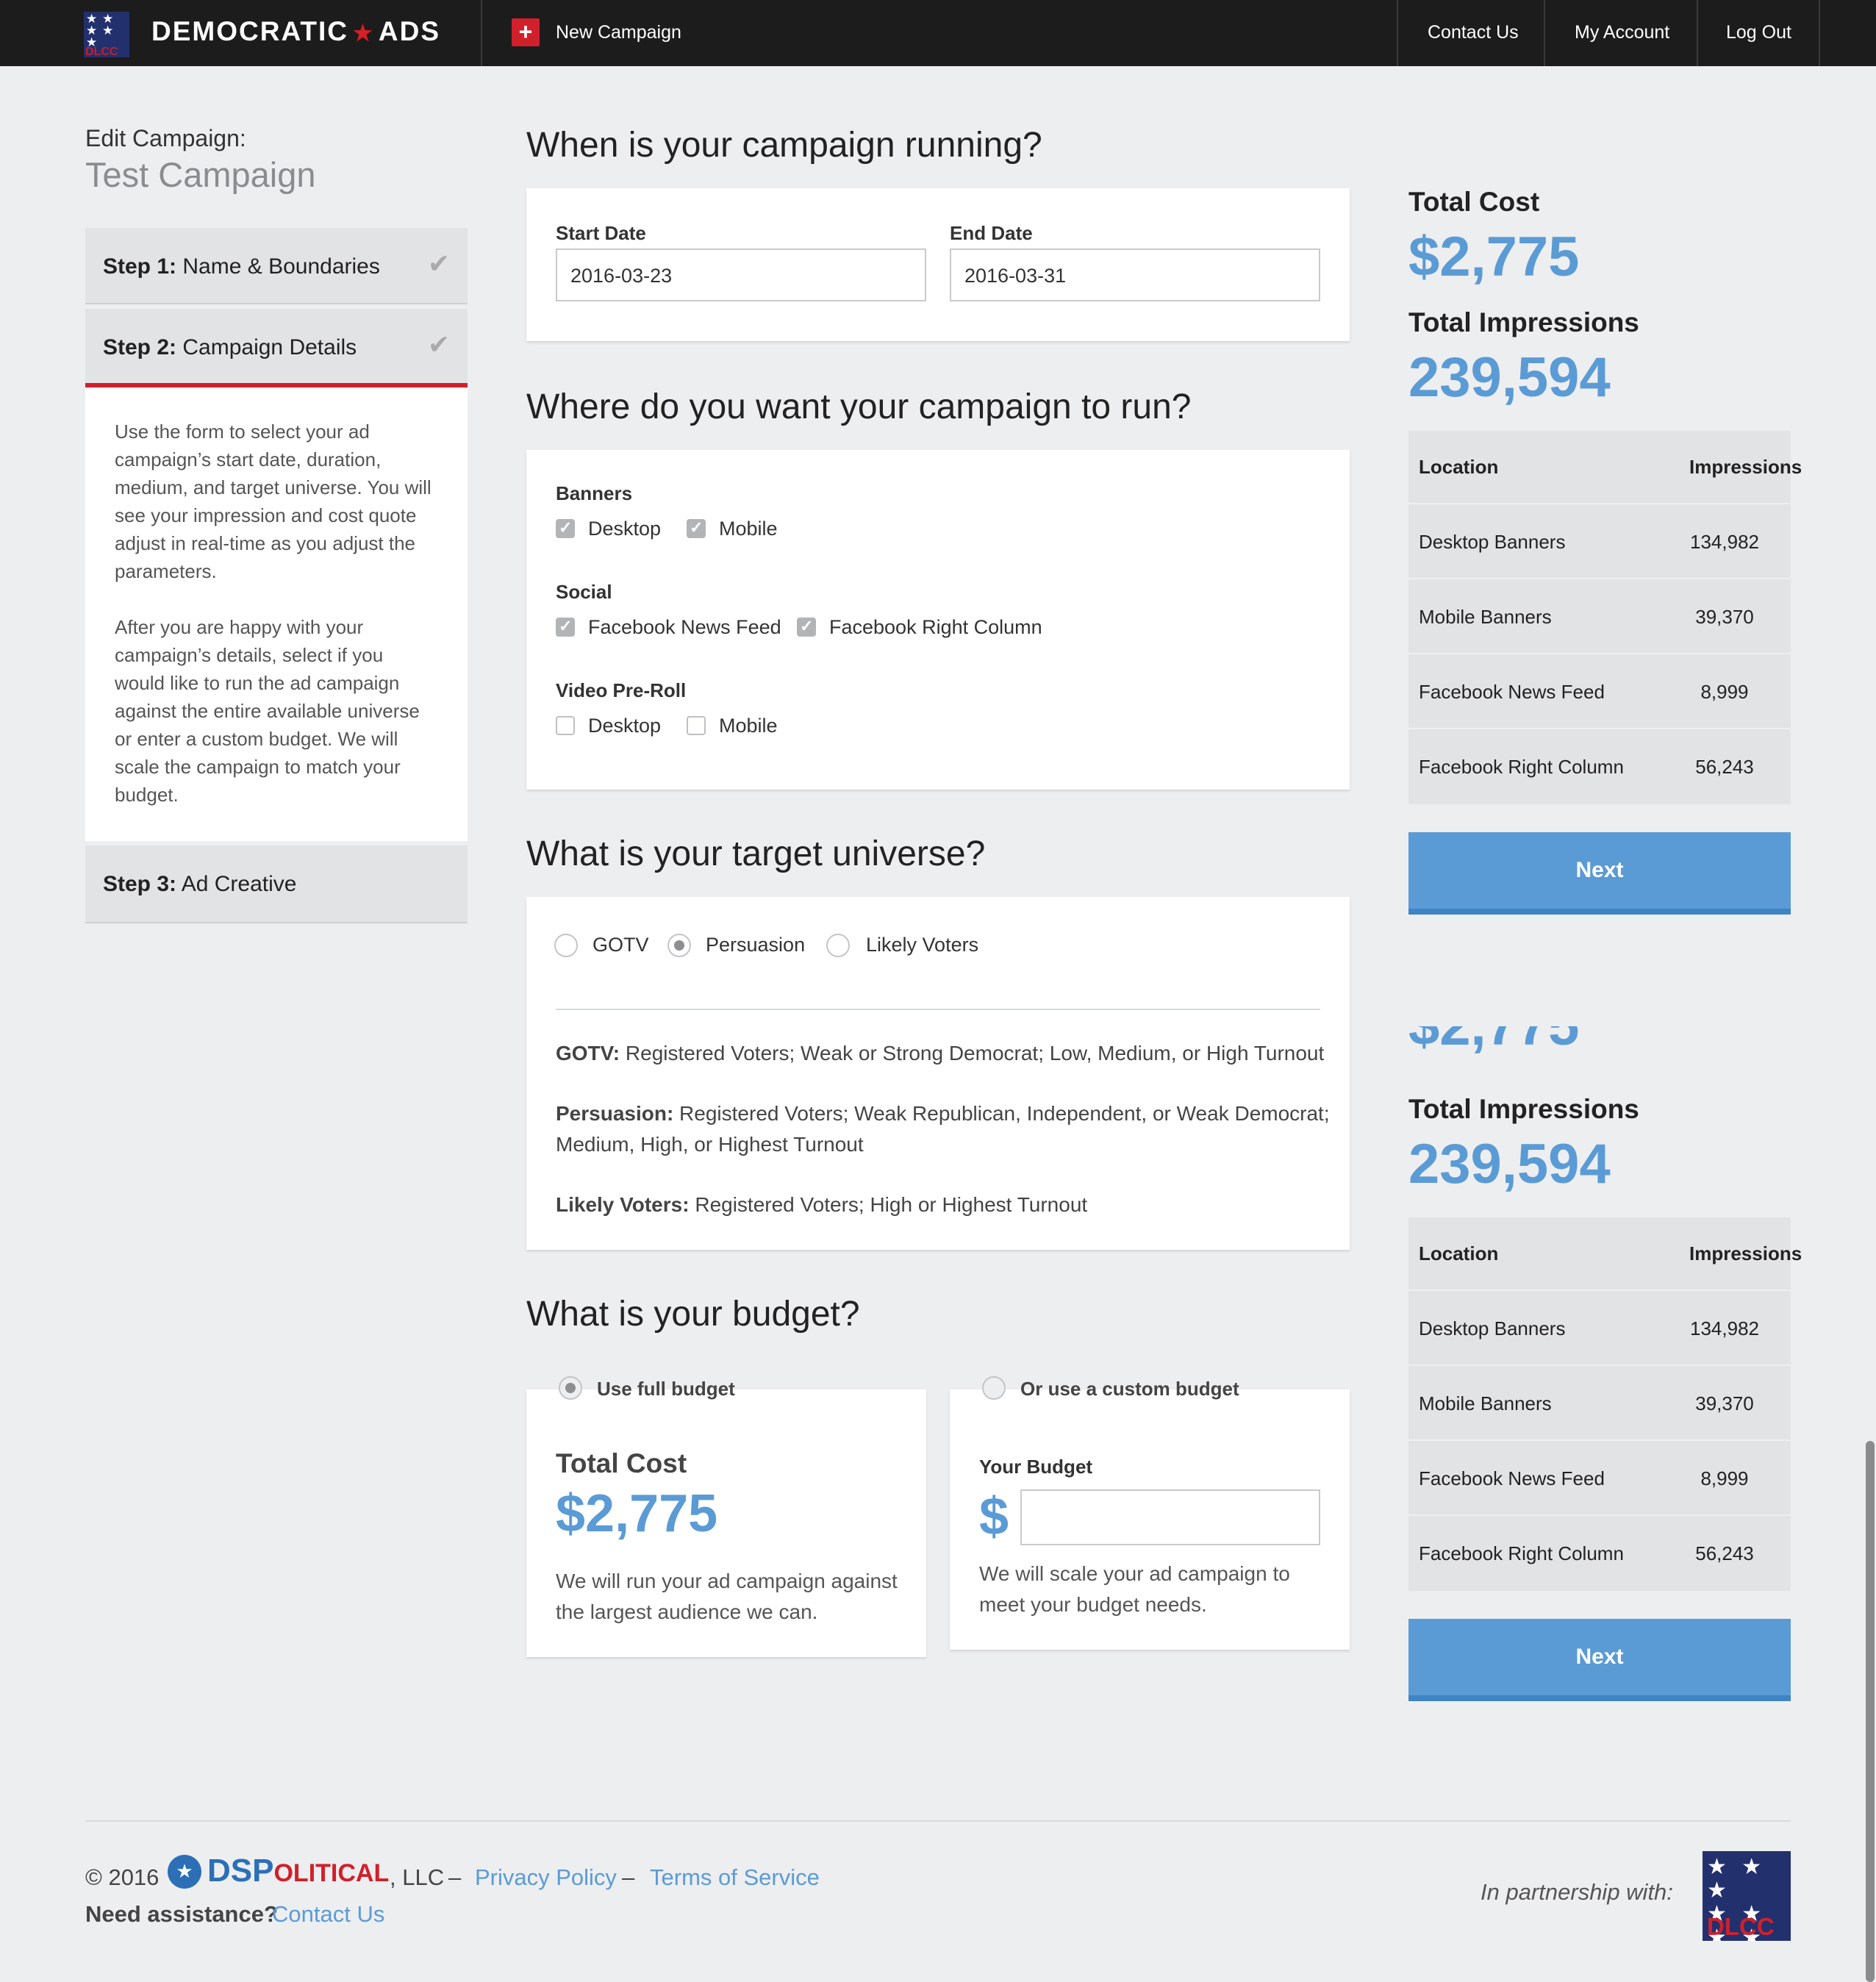 The width and height of the screenshot is (1876, 1982). I want to click on step-2-campaign-details: Step 2: Campaign Details ✔, so click(276, 347).